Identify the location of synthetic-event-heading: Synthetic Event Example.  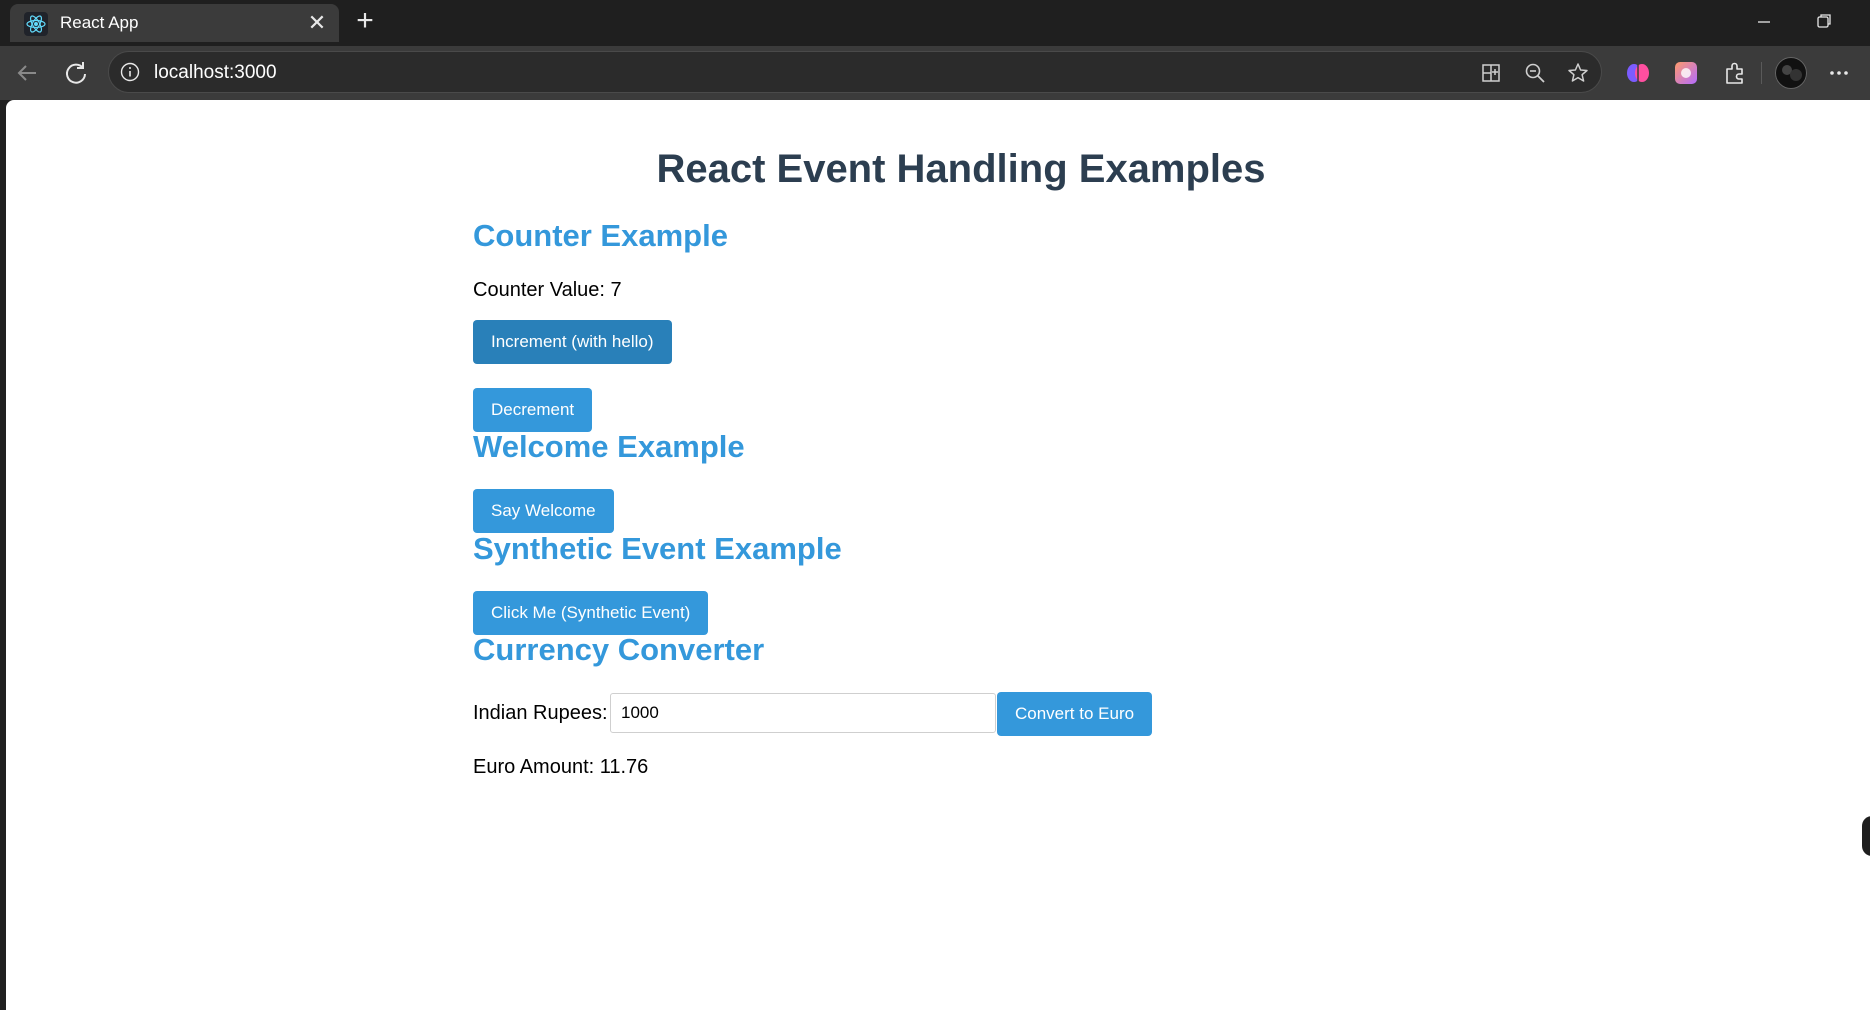
(657, 548).